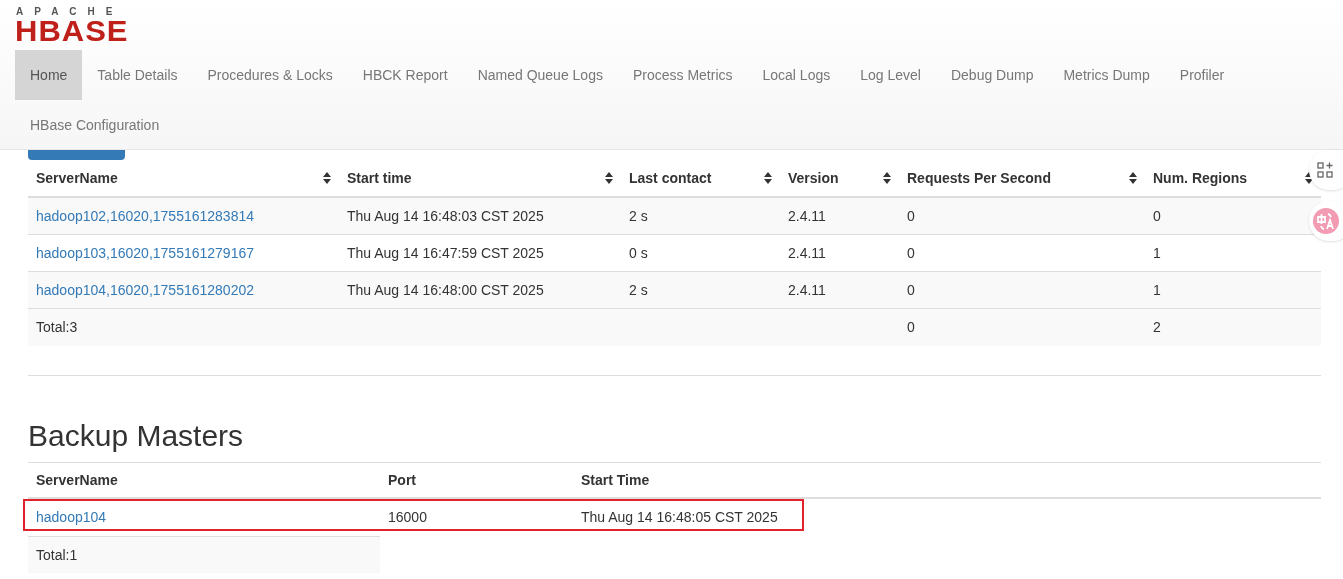 The height and width of the screenshot is (579, 1343). I want to click on table-cell-text: Thu Aug 14 16:47:59 CST 2025, so click(445, 253).